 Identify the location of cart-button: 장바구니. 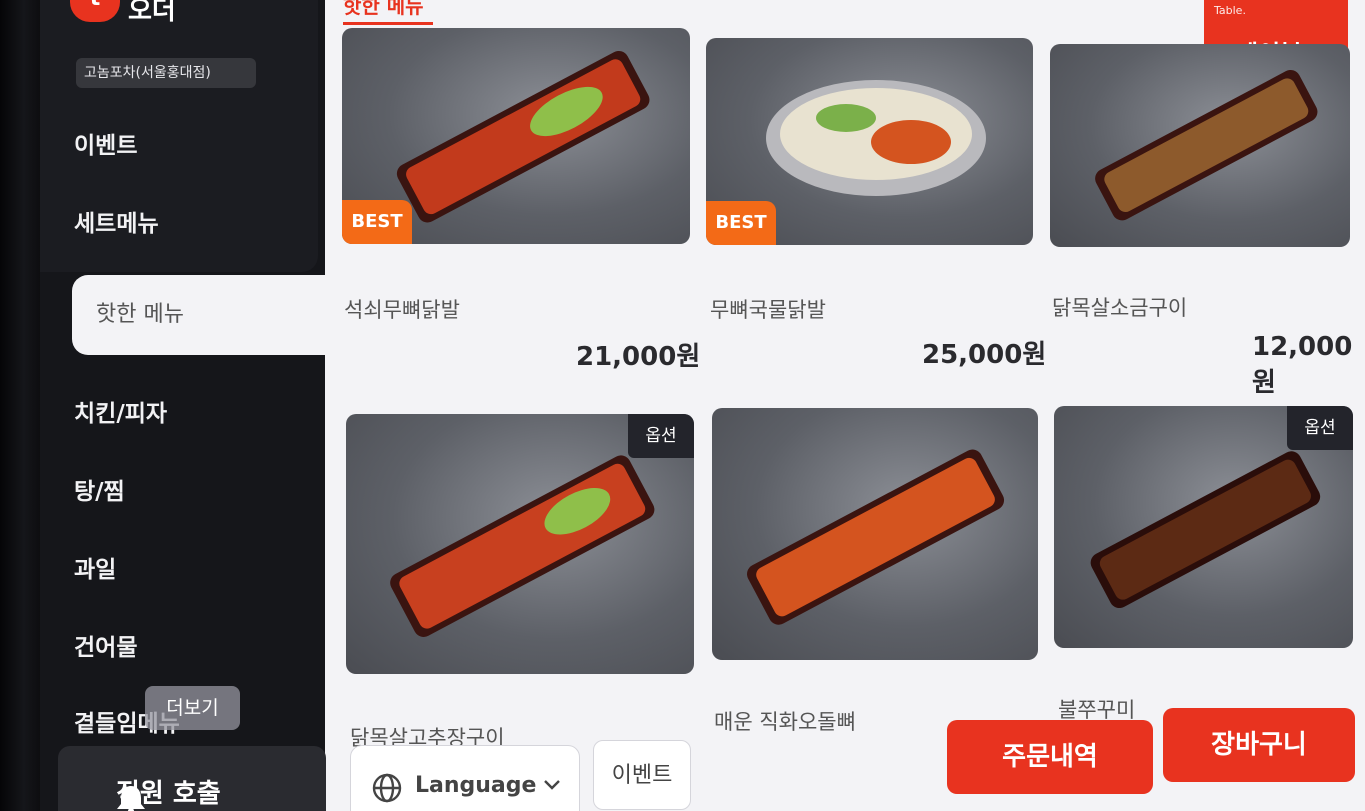
(1259, 745).